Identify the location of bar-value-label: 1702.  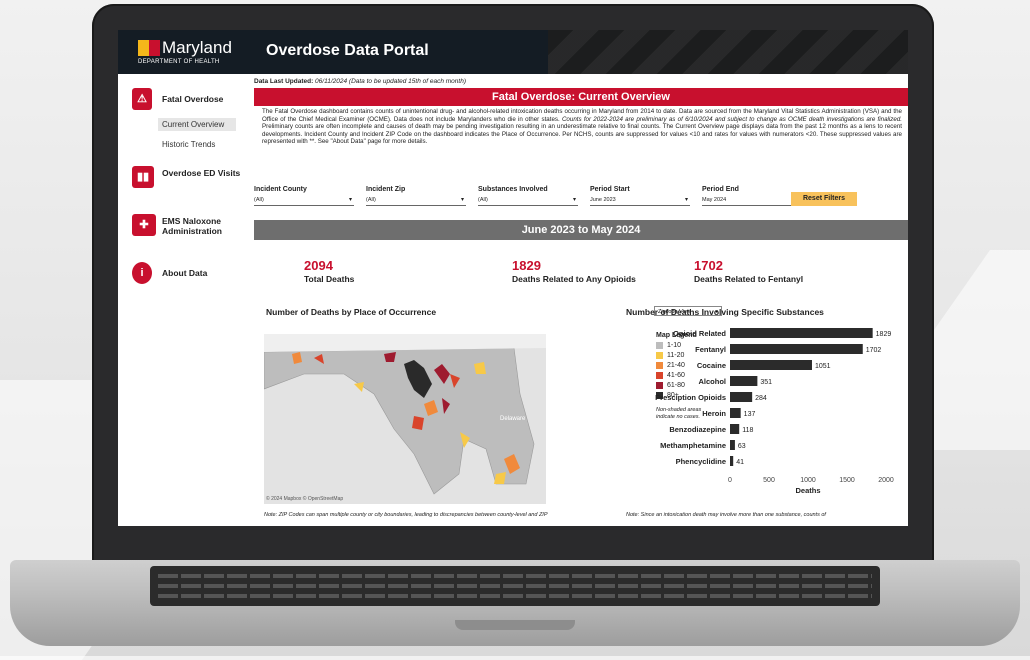
(874, 350).